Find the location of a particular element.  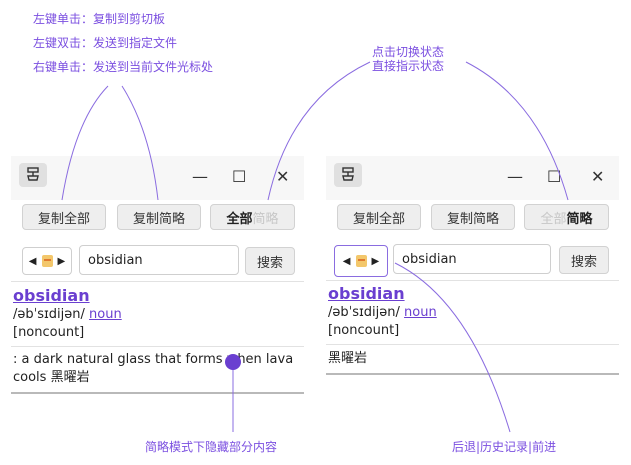

note-left-click: 左键单击：复制到剪切板 is located at coordinates (99, 19).